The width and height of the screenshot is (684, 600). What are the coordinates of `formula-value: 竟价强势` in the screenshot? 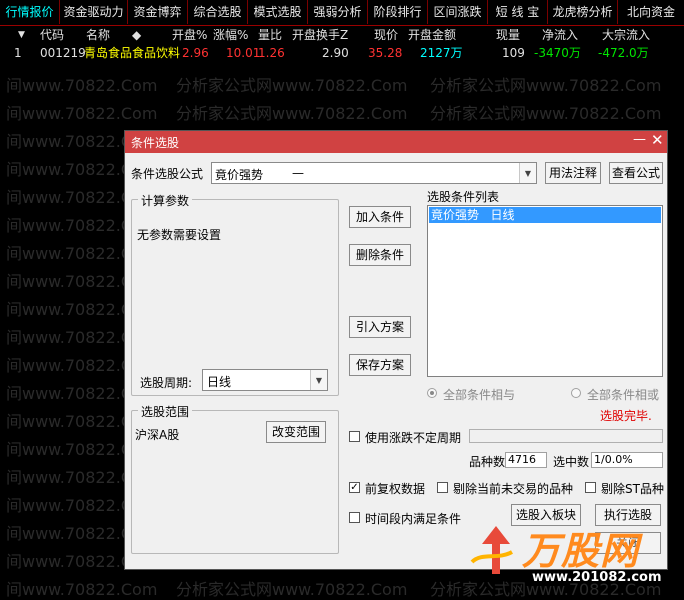 It's located at (239, 175).